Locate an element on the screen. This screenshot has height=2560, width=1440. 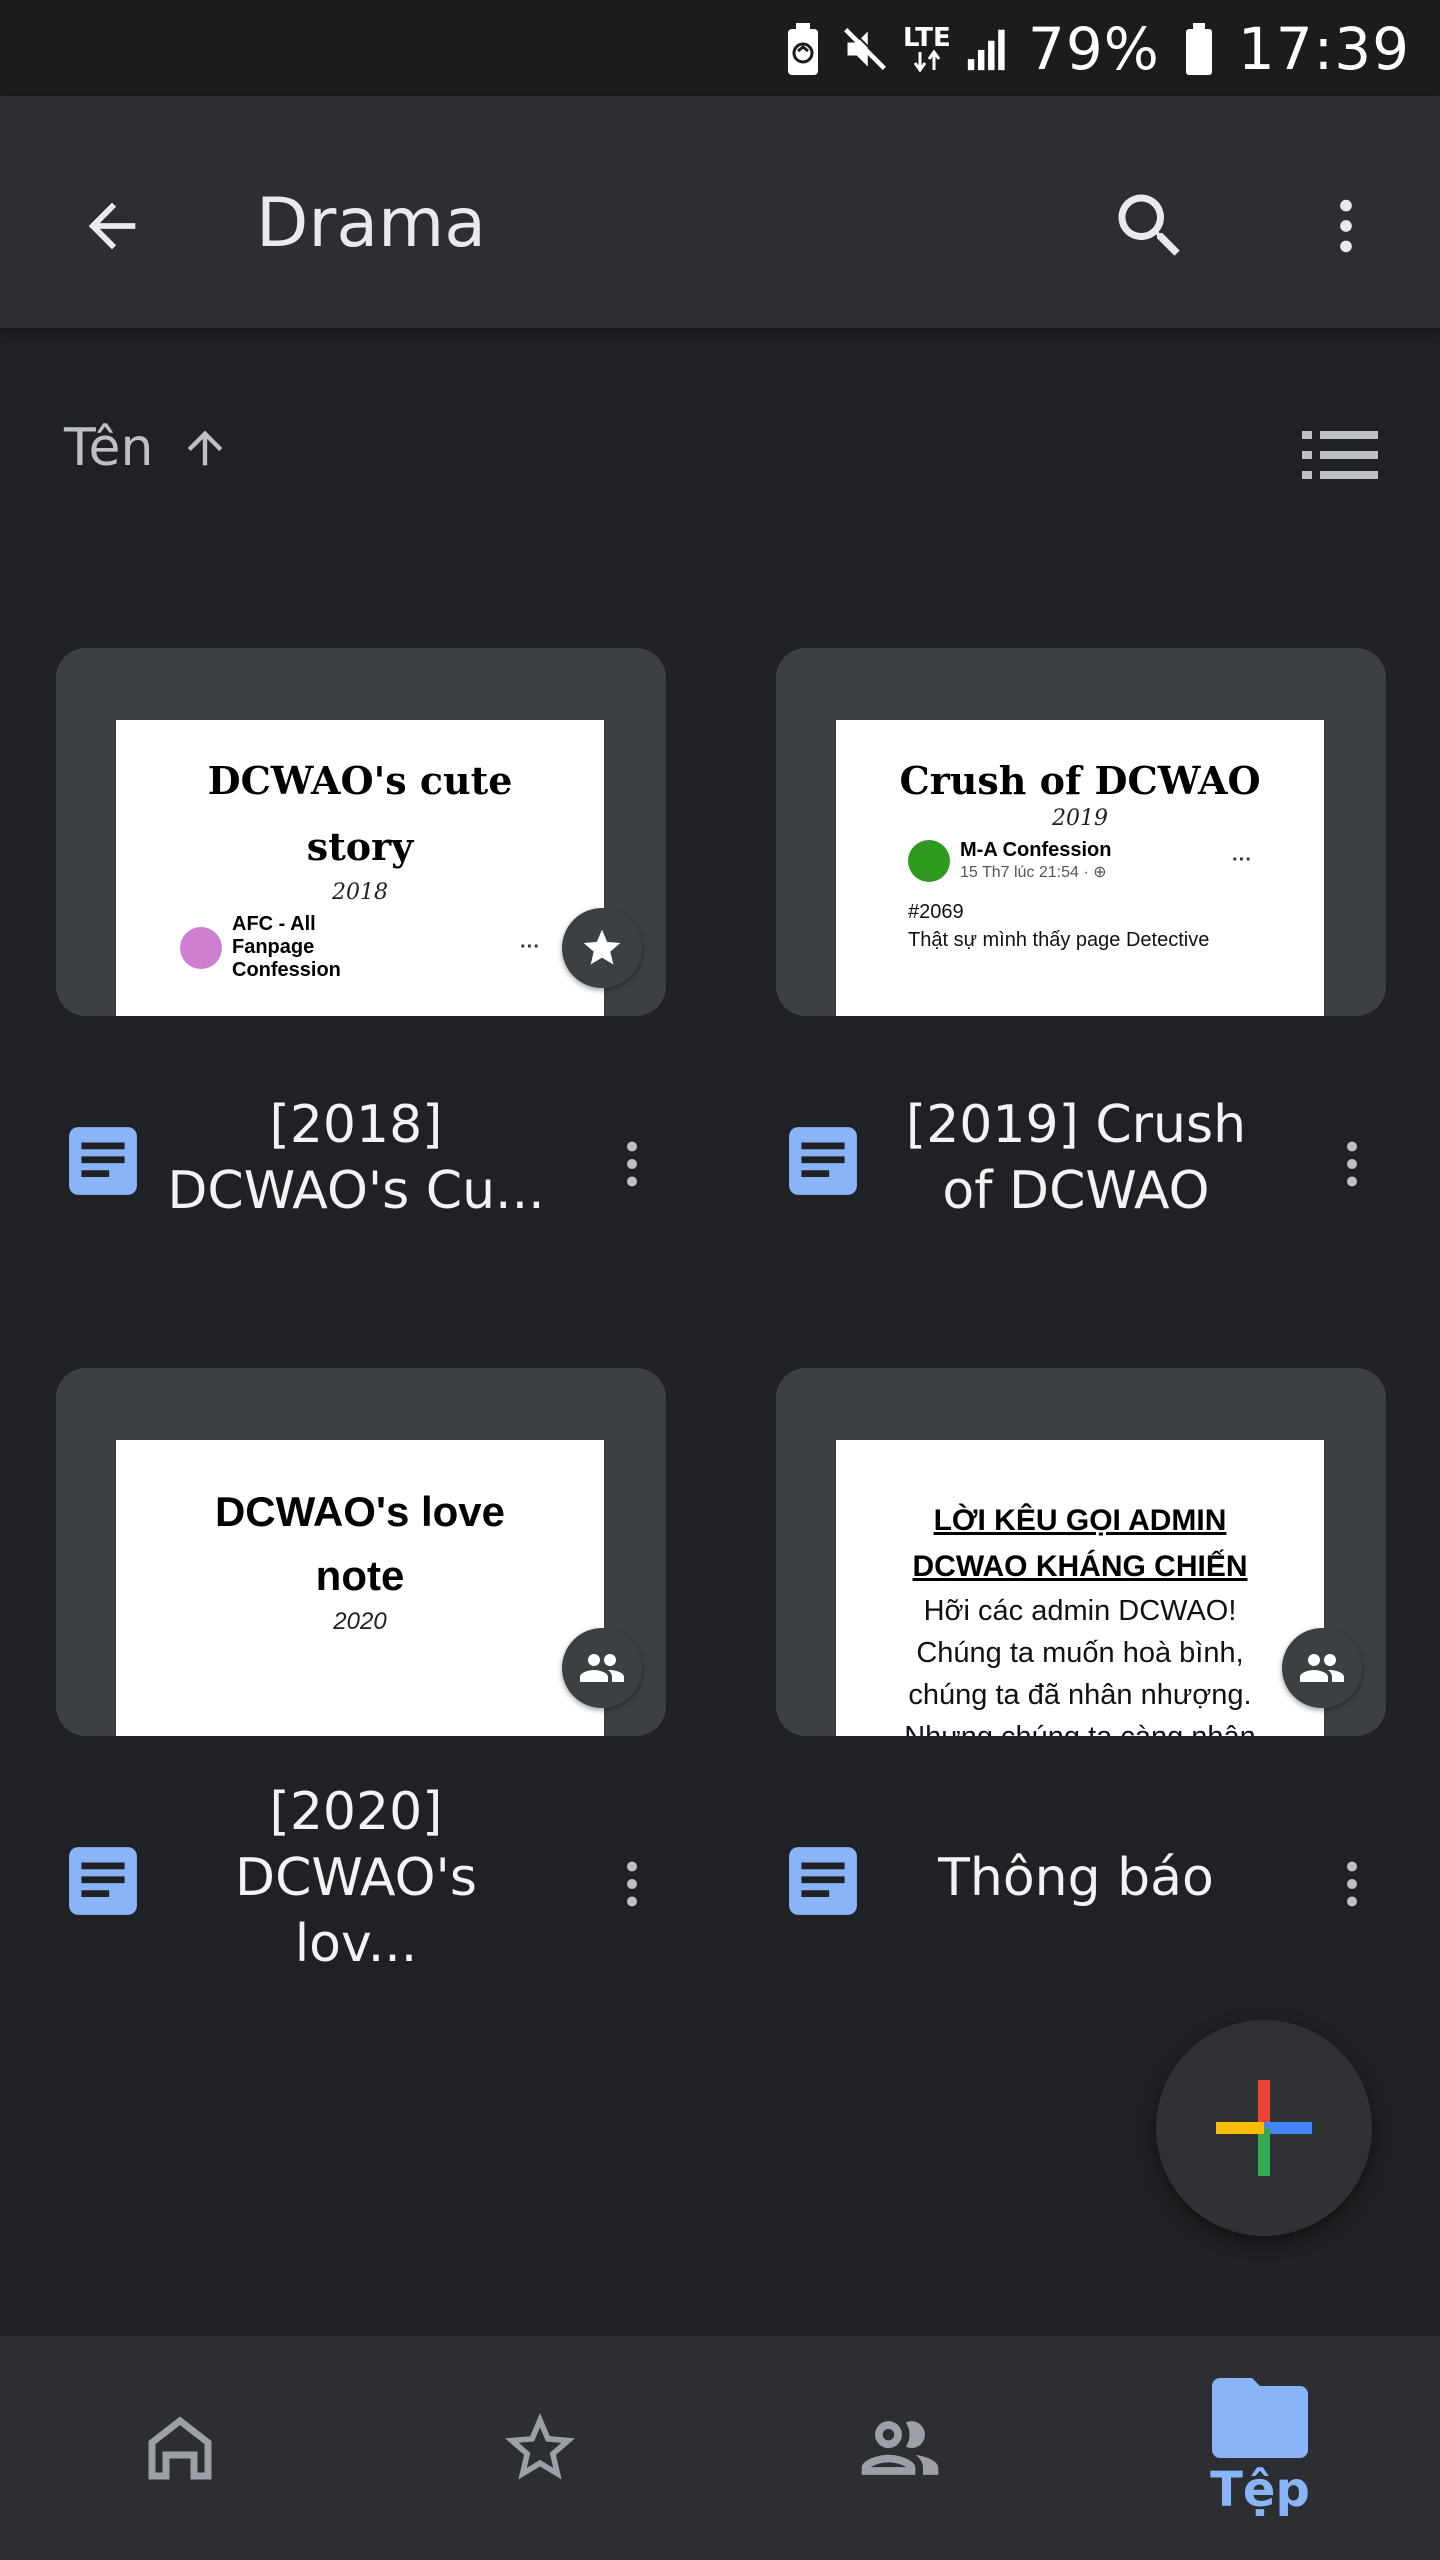
status-icons: LTE 79% 17:39 is located at coordinates (1095, 49).